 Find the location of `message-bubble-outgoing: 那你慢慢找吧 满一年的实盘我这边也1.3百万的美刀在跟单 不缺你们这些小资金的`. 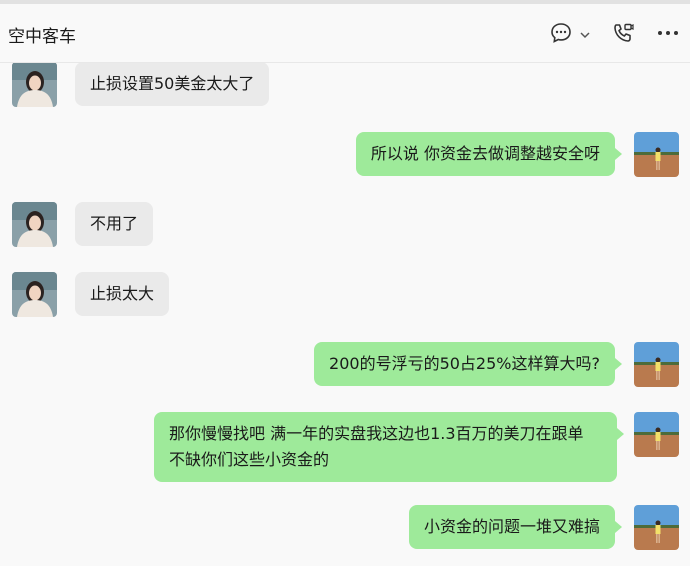

message-bubble-outgoing: 那你慢慢找吧 满一年的实盘我这边也1.3百万的美刀在跟单 不缺你们这些小资金的 is located at coordinates (389, 447).